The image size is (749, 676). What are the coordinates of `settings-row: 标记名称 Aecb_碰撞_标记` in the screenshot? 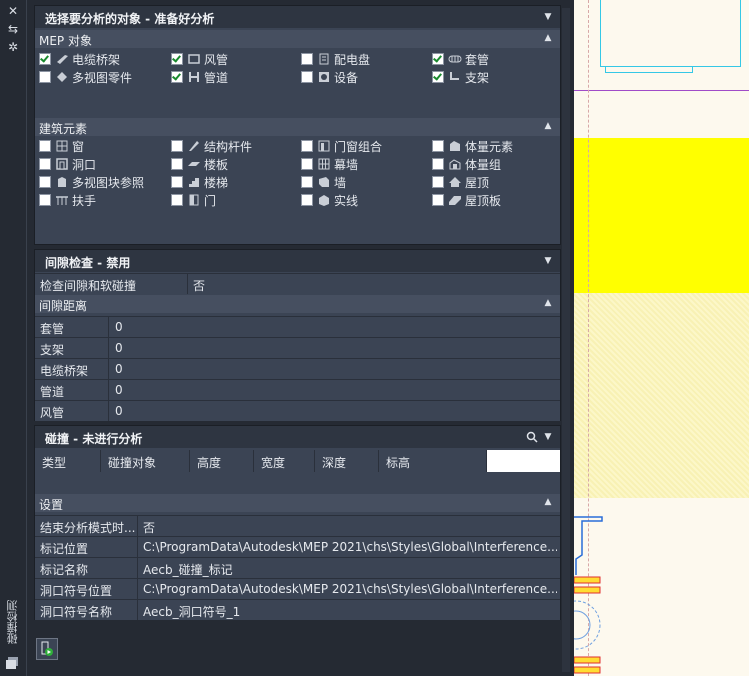 It's located at (297, 567).